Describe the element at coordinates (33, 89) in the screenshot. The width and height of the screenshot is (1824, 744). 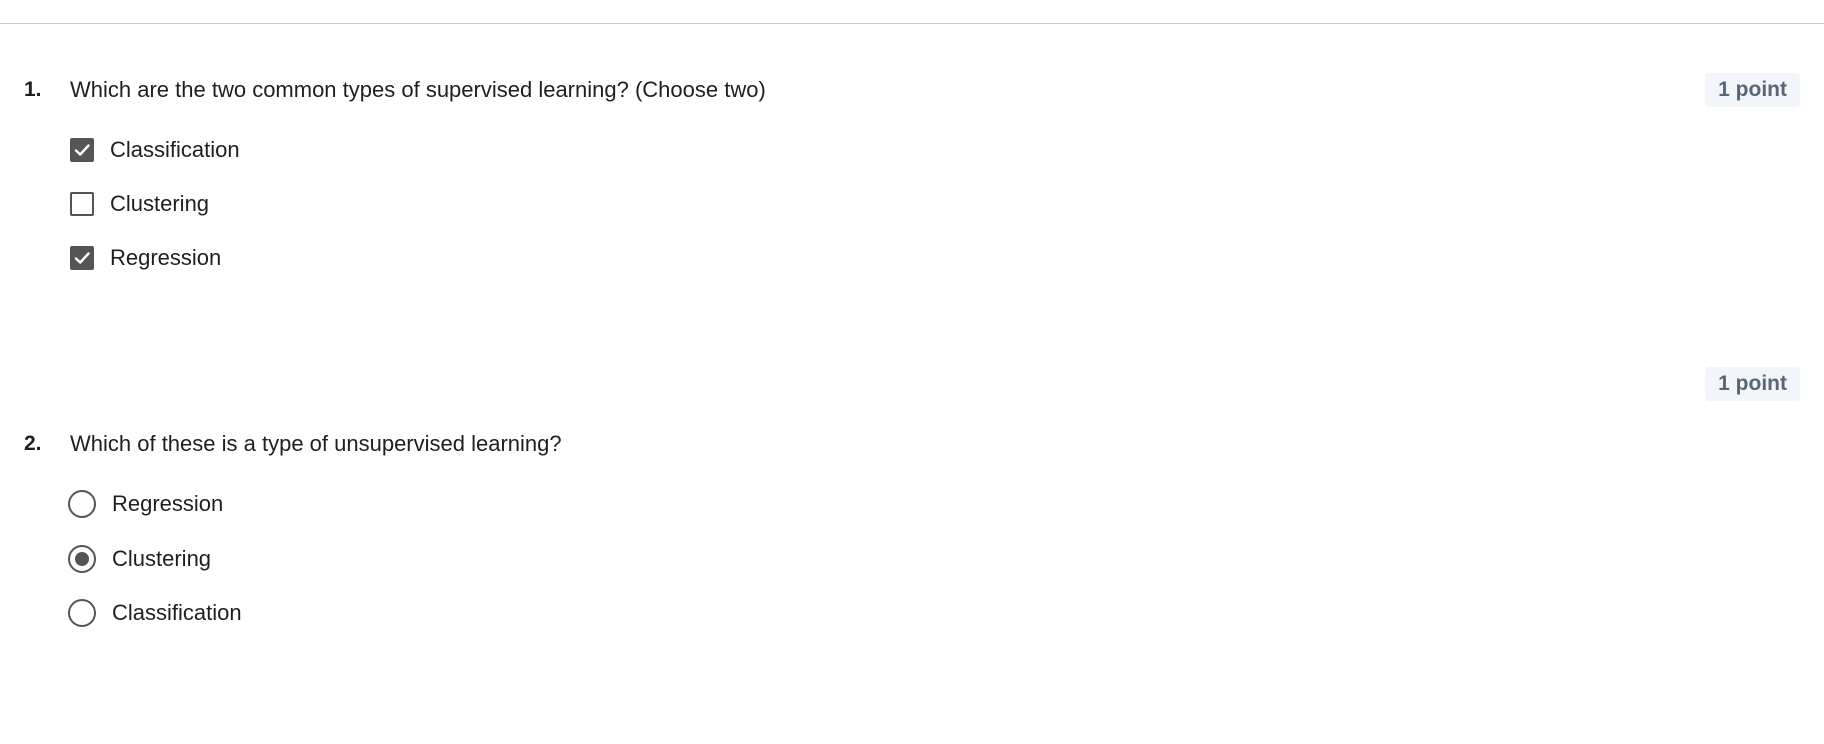
I see `question-number: 1.` at that location.